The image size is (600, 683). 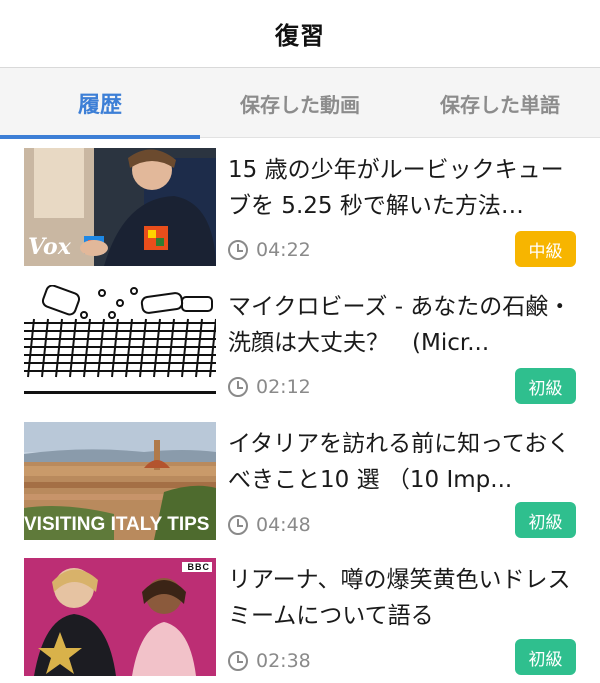 I want to click on video-duration: 04:48, so click(x=283, y=525).